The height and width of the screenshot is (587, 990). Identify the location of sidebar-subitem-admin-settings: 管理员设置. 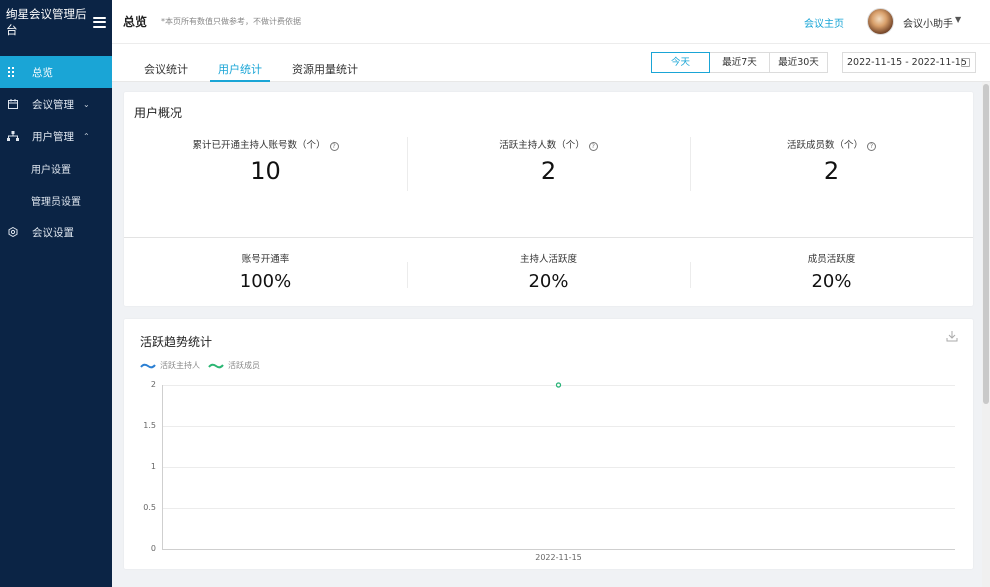
(56, 200).